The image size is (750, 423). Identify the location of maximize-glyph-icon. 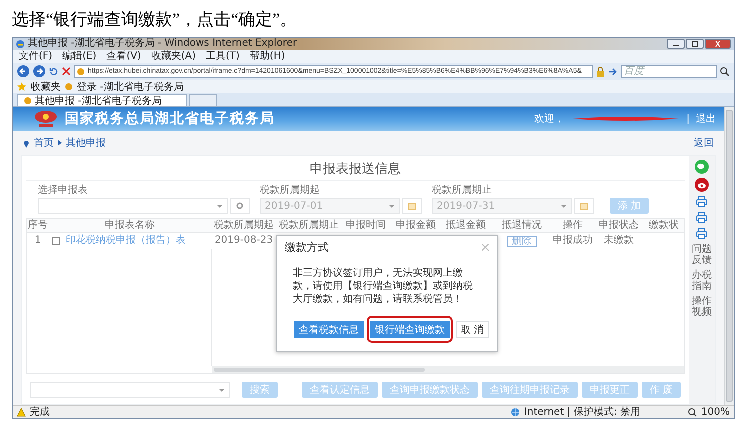
(695, 44).